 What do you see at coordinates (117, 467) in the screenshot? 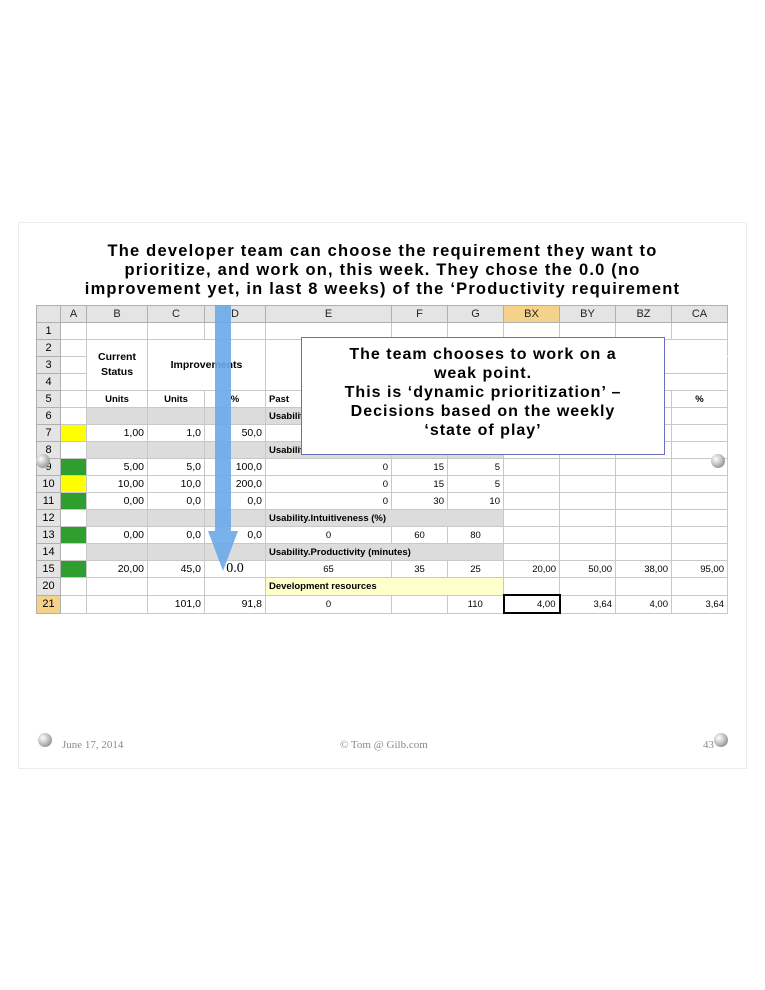
I see `cell: 5,00` at bounding box center [117, 467].